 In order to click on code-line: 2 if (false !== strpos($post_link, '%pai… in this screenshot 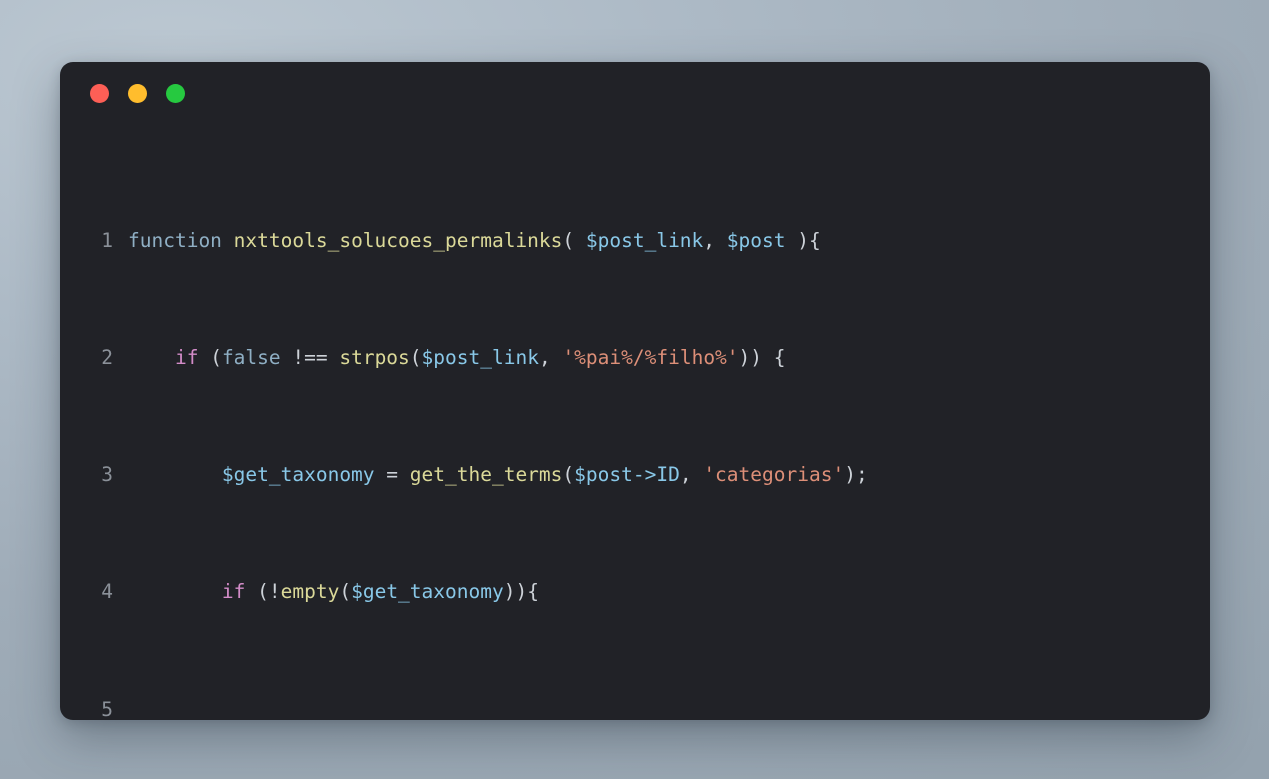, I will do `click(635, 357)`.